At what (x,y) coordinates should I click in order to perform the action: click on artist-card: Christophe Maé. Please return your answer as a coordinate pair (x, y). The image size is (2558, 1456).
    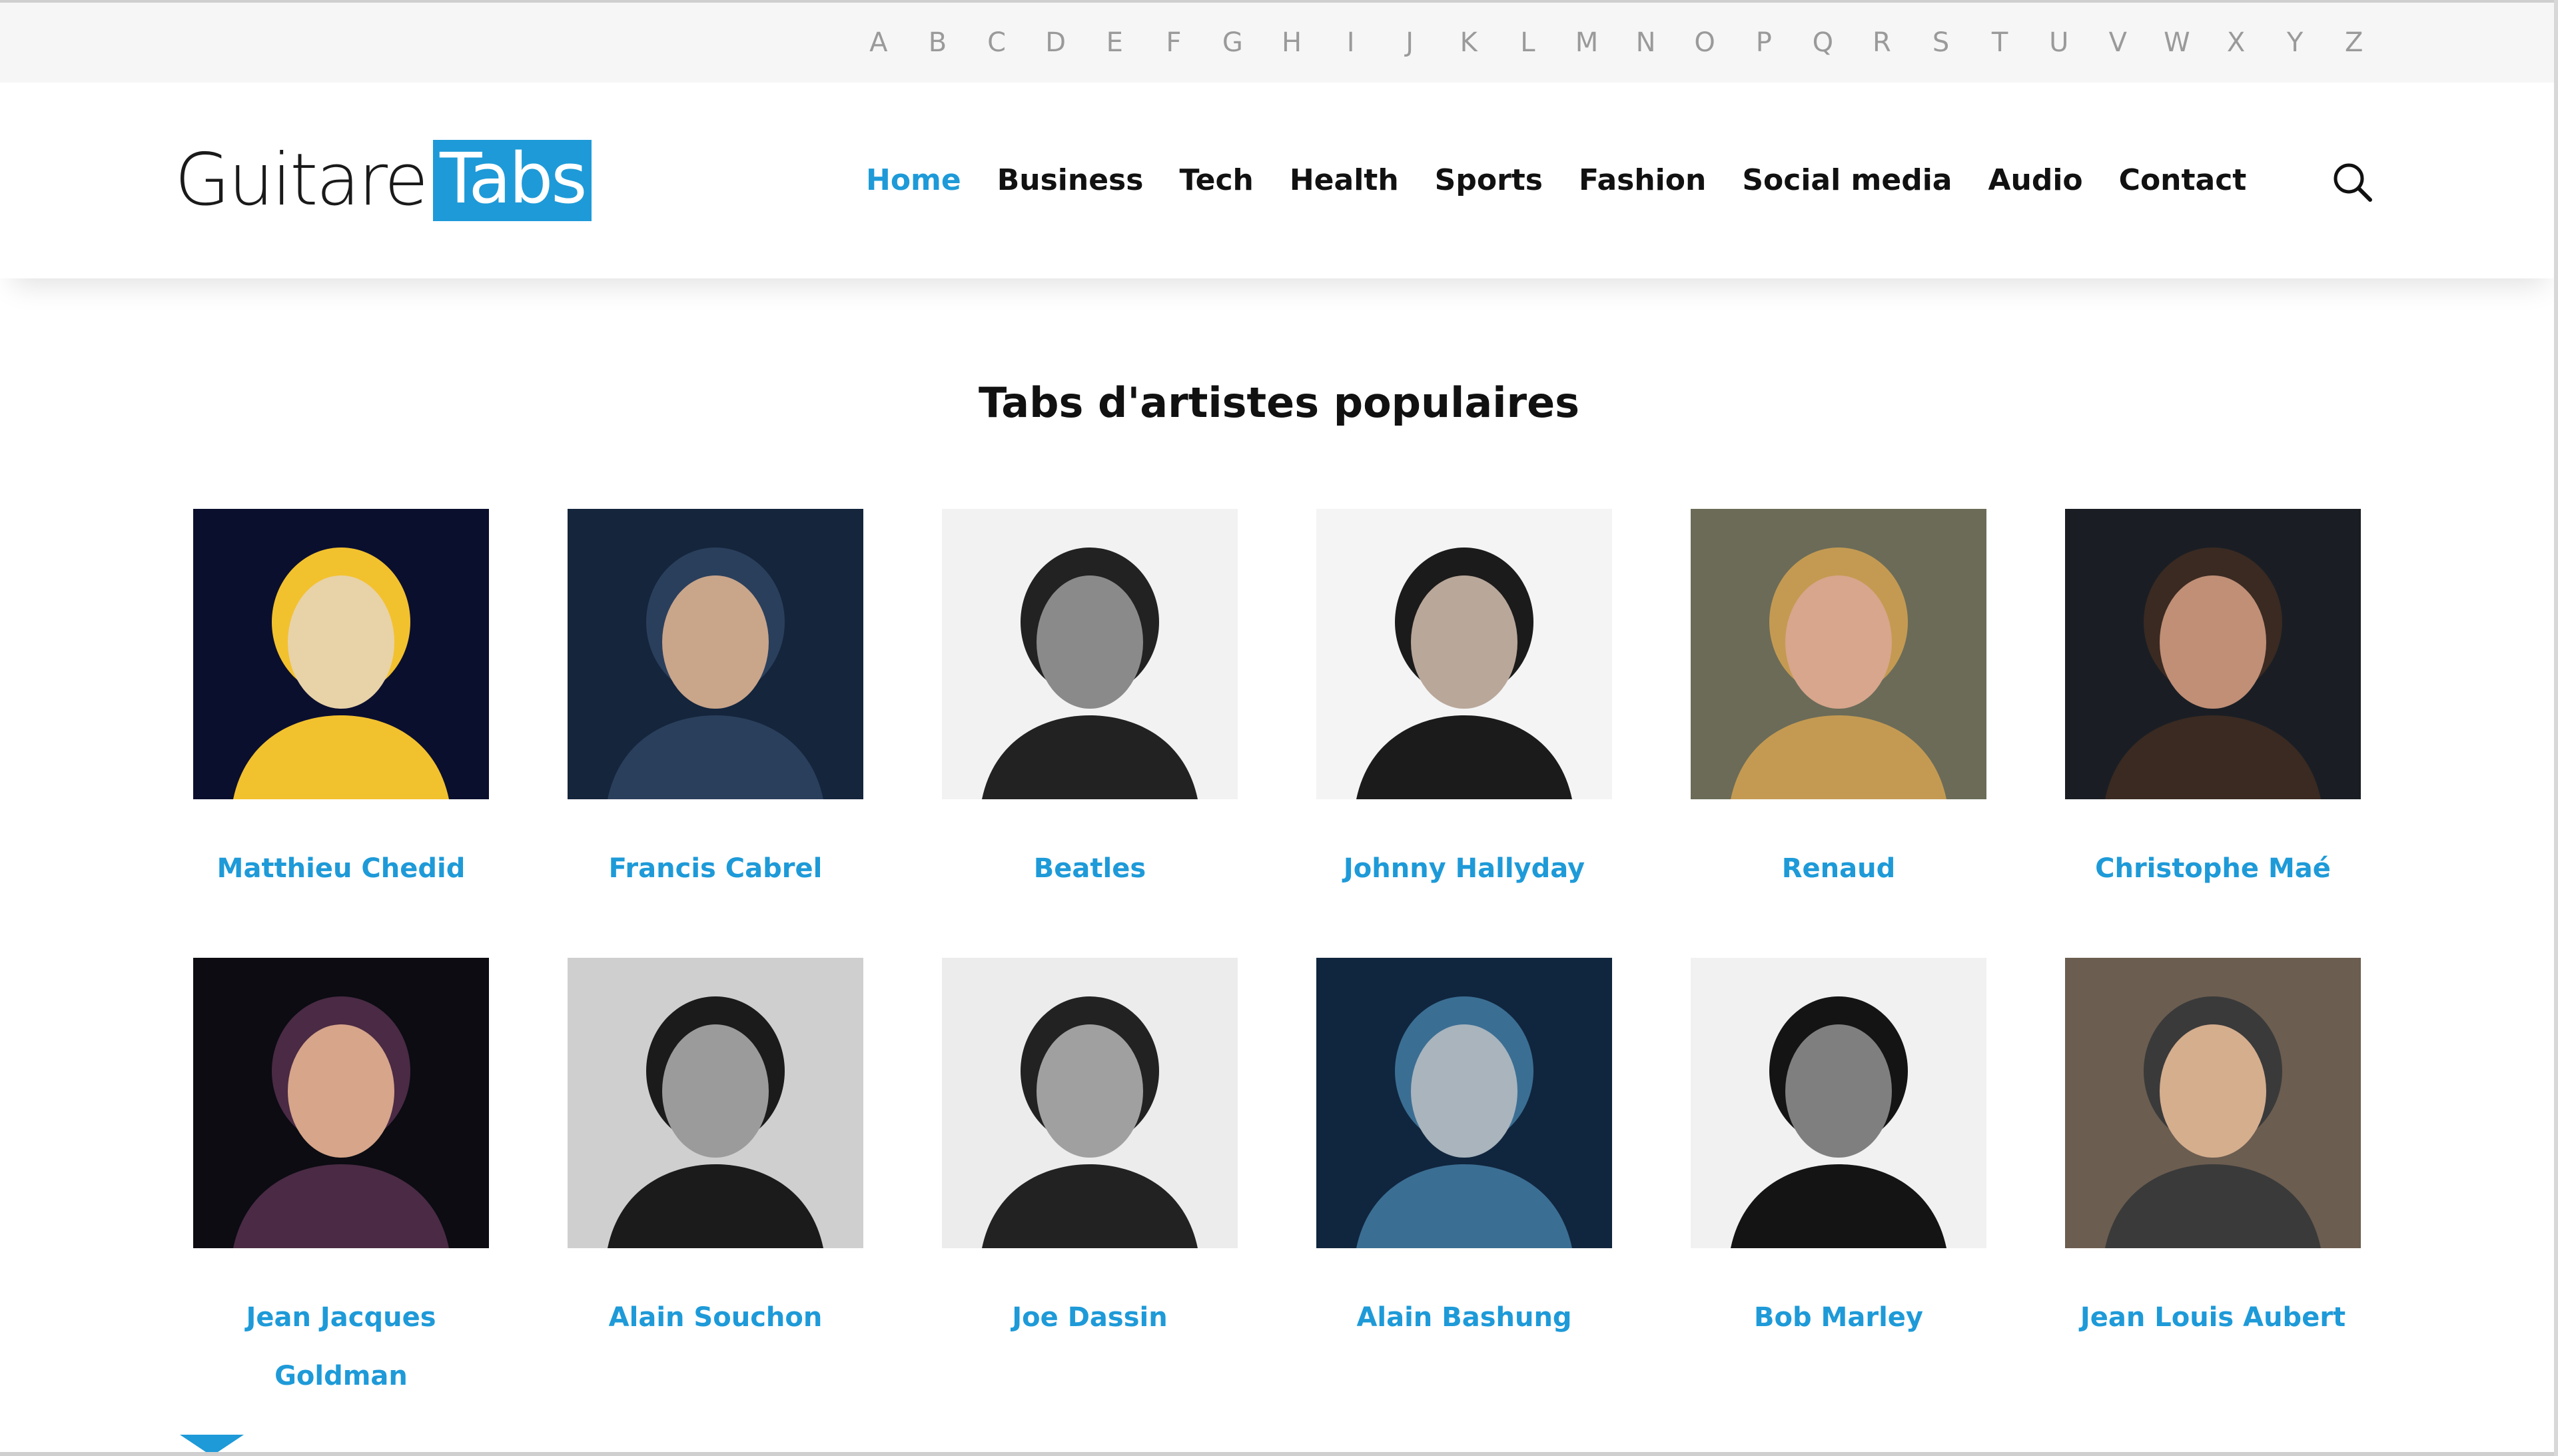
    Looking at the image, I should click on (2213, 703).